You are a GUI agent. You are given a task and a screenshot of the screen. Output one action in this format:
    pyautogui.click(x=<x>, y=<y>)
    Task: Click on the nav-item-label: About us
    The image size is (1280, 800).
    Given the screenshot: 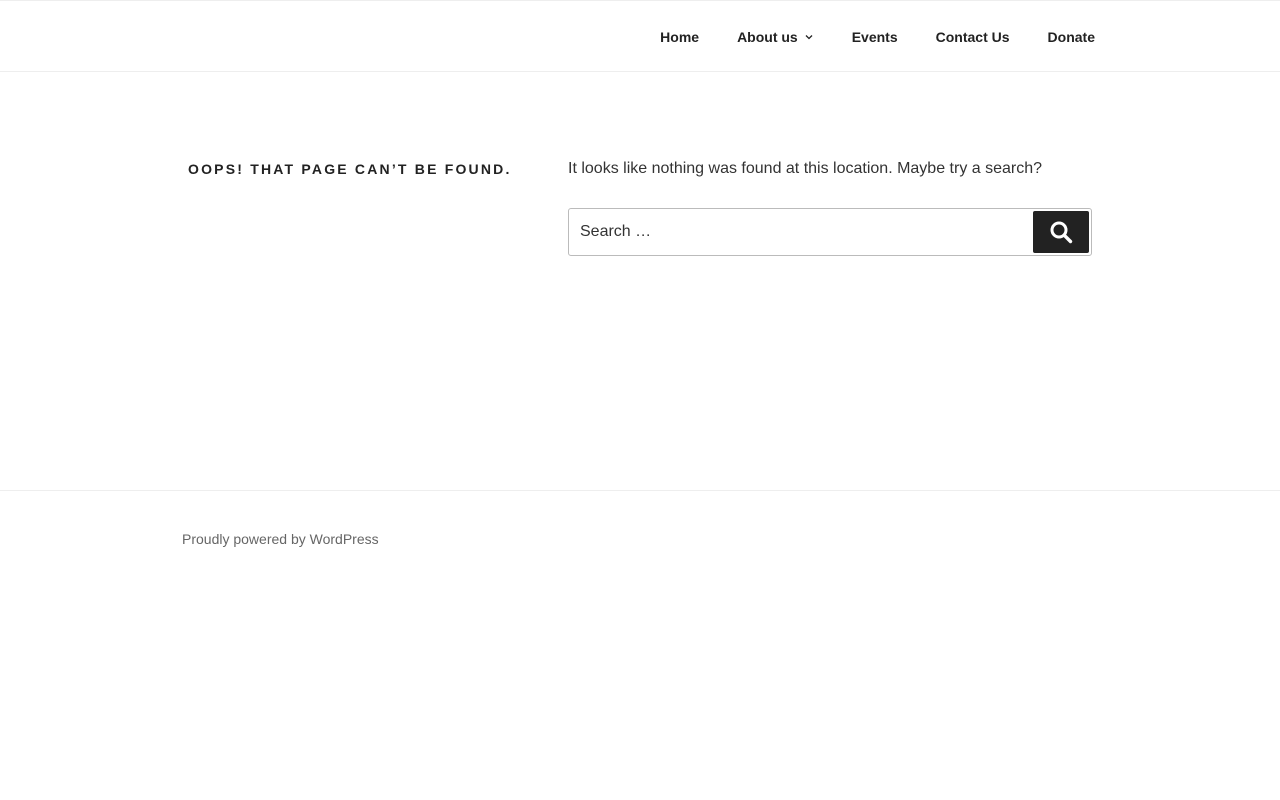 What is the action you would take?
    pyautogui.click(x=767, y=36)
    